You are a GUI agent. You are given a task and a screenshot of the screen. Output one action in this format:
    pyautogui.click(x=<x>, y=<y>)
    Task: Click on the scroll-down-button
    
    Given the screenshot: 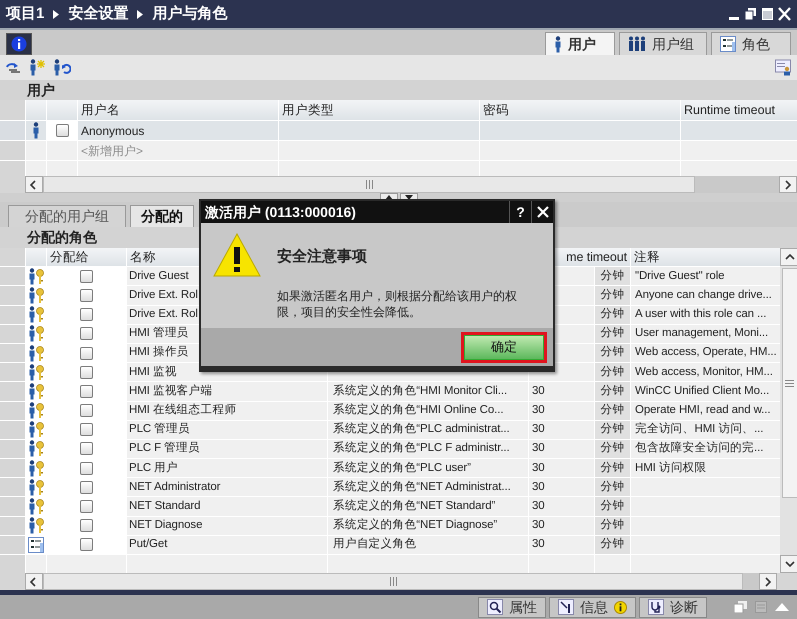 What is the action you would take?
    pyautogui.click(x=788, y=564)
    